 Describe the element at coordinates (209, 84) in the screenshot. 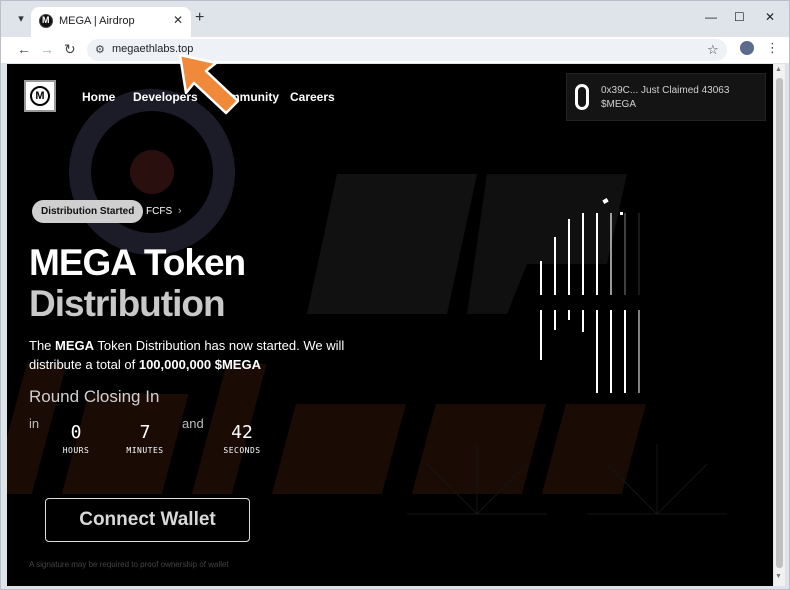

I see `orange-pointer-arrow-icon` at that location.